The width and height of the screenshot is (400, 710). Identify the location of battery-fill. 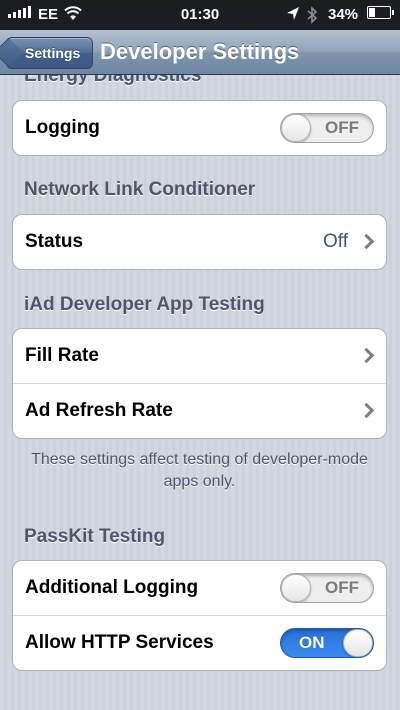
(372, 12).